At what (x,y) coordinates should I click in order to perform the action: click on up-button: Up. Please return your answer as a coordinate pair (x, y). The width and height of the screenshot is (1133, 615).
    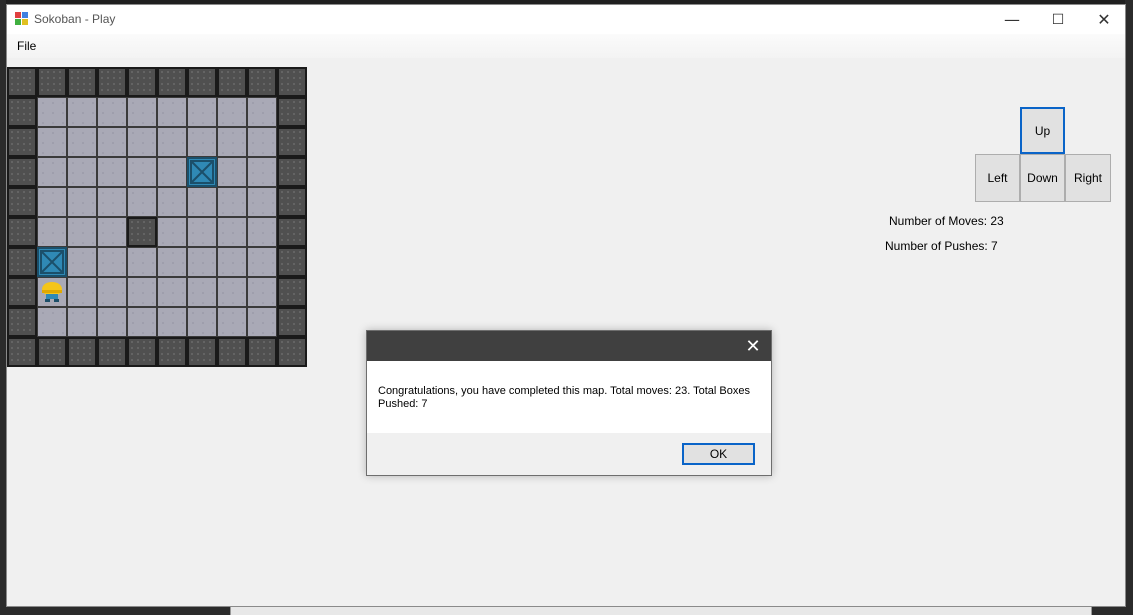
    Looking at the image, I should click on (1042, 130).